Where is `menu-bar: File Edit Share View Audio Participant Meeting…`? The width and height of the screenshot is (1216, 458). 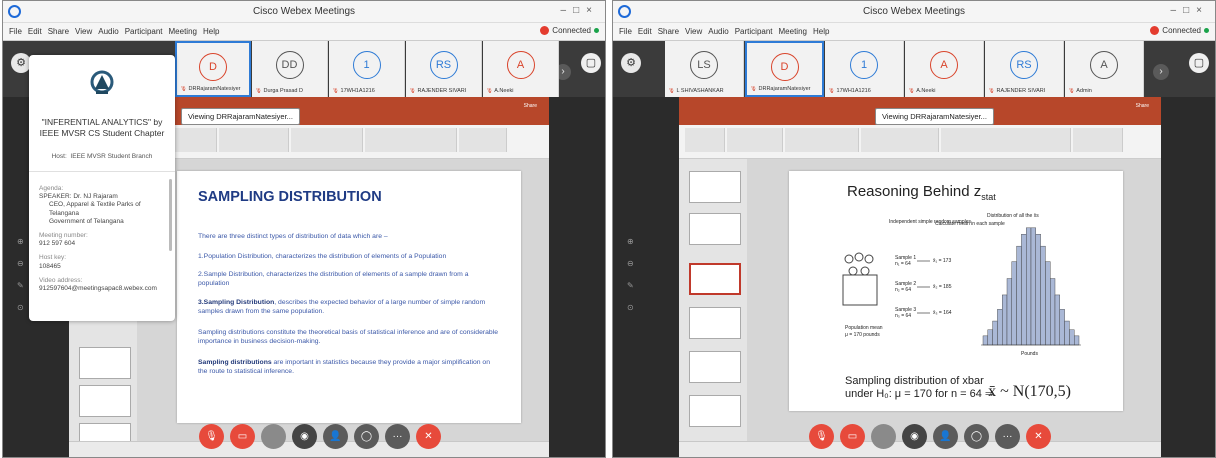 menu-bar: File Edit Share View Audio Participant Meeting… is located at coordinates (304, 32).